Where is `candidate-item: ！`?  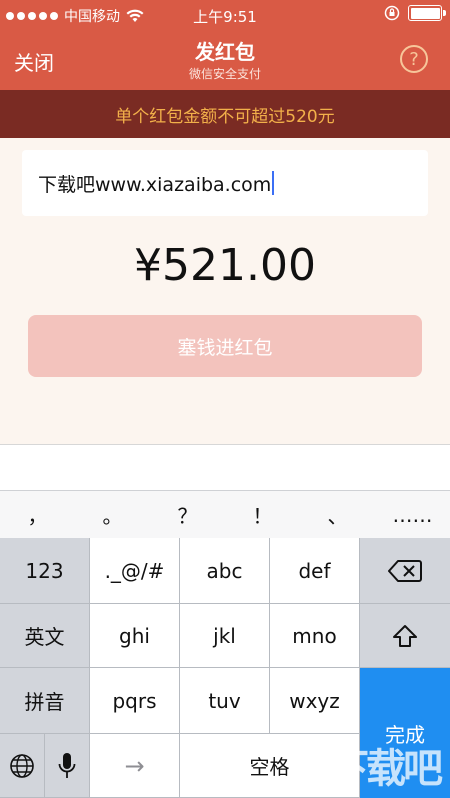 candidate-item: ！ is located at coordinates (262, 514).